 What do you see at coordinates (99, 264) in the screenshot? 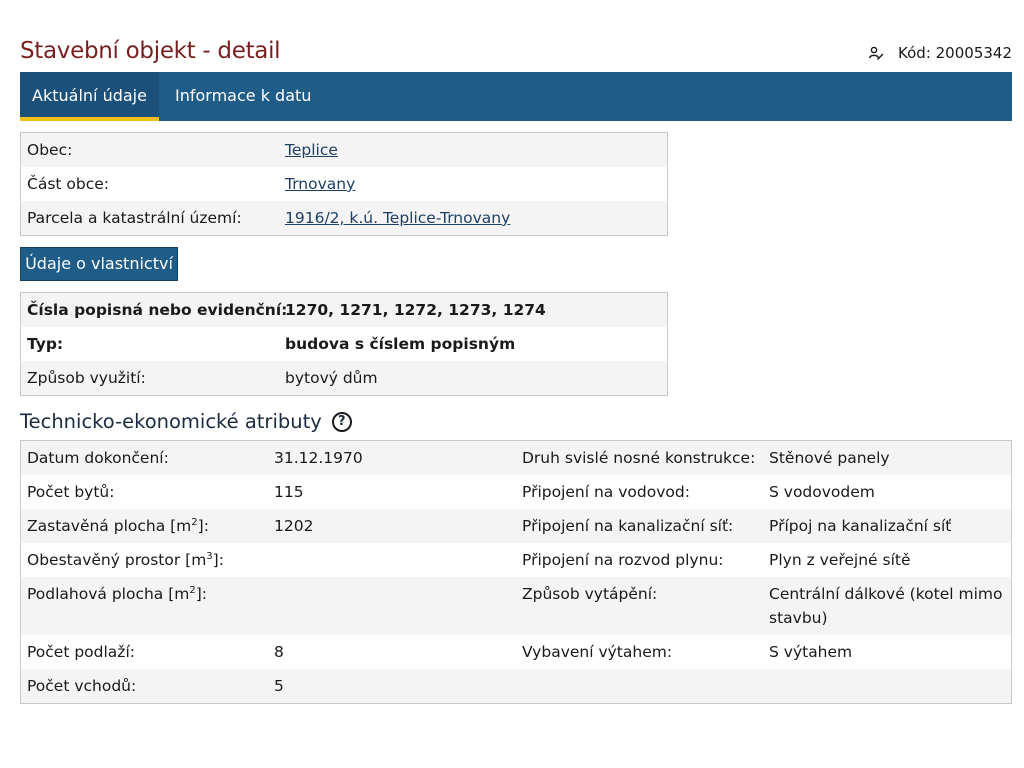
I see `ownership-button: Údaje o vlastnictví` at bounding box center [99, 264].